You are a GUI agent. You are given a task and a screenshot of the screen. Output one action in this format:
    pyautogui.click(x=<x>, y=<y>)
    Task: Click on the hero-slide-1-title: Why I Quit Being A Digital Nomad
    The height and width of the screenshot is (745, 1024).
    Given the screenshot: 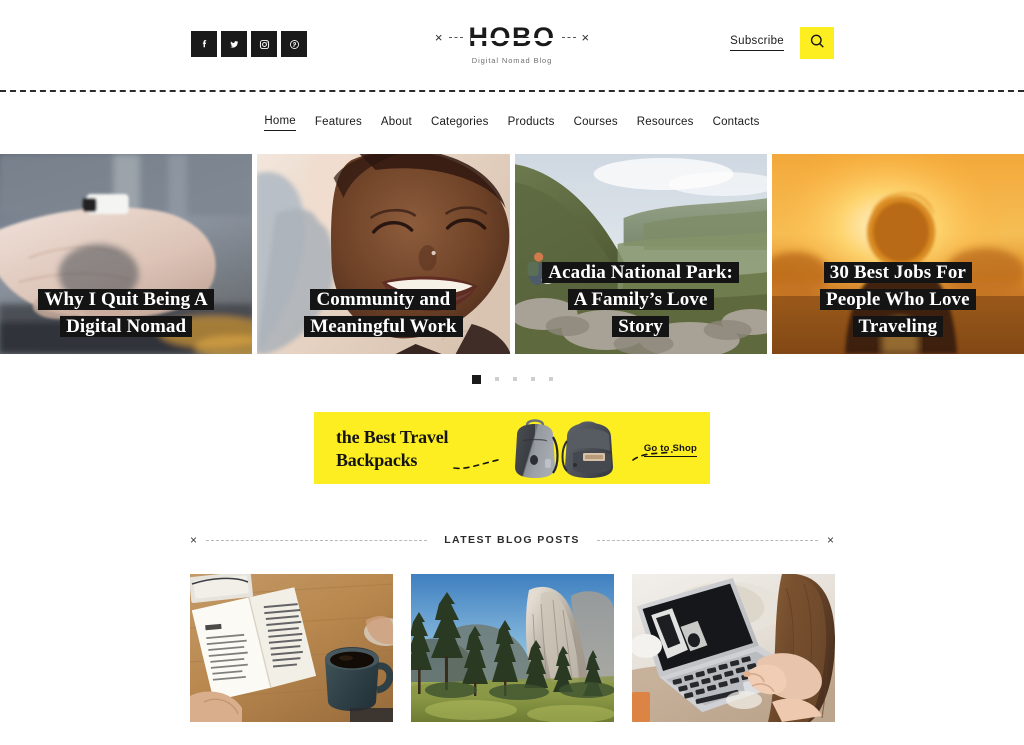 What is the action you would take?
    pyautogui.click(x=126, y=312)
    